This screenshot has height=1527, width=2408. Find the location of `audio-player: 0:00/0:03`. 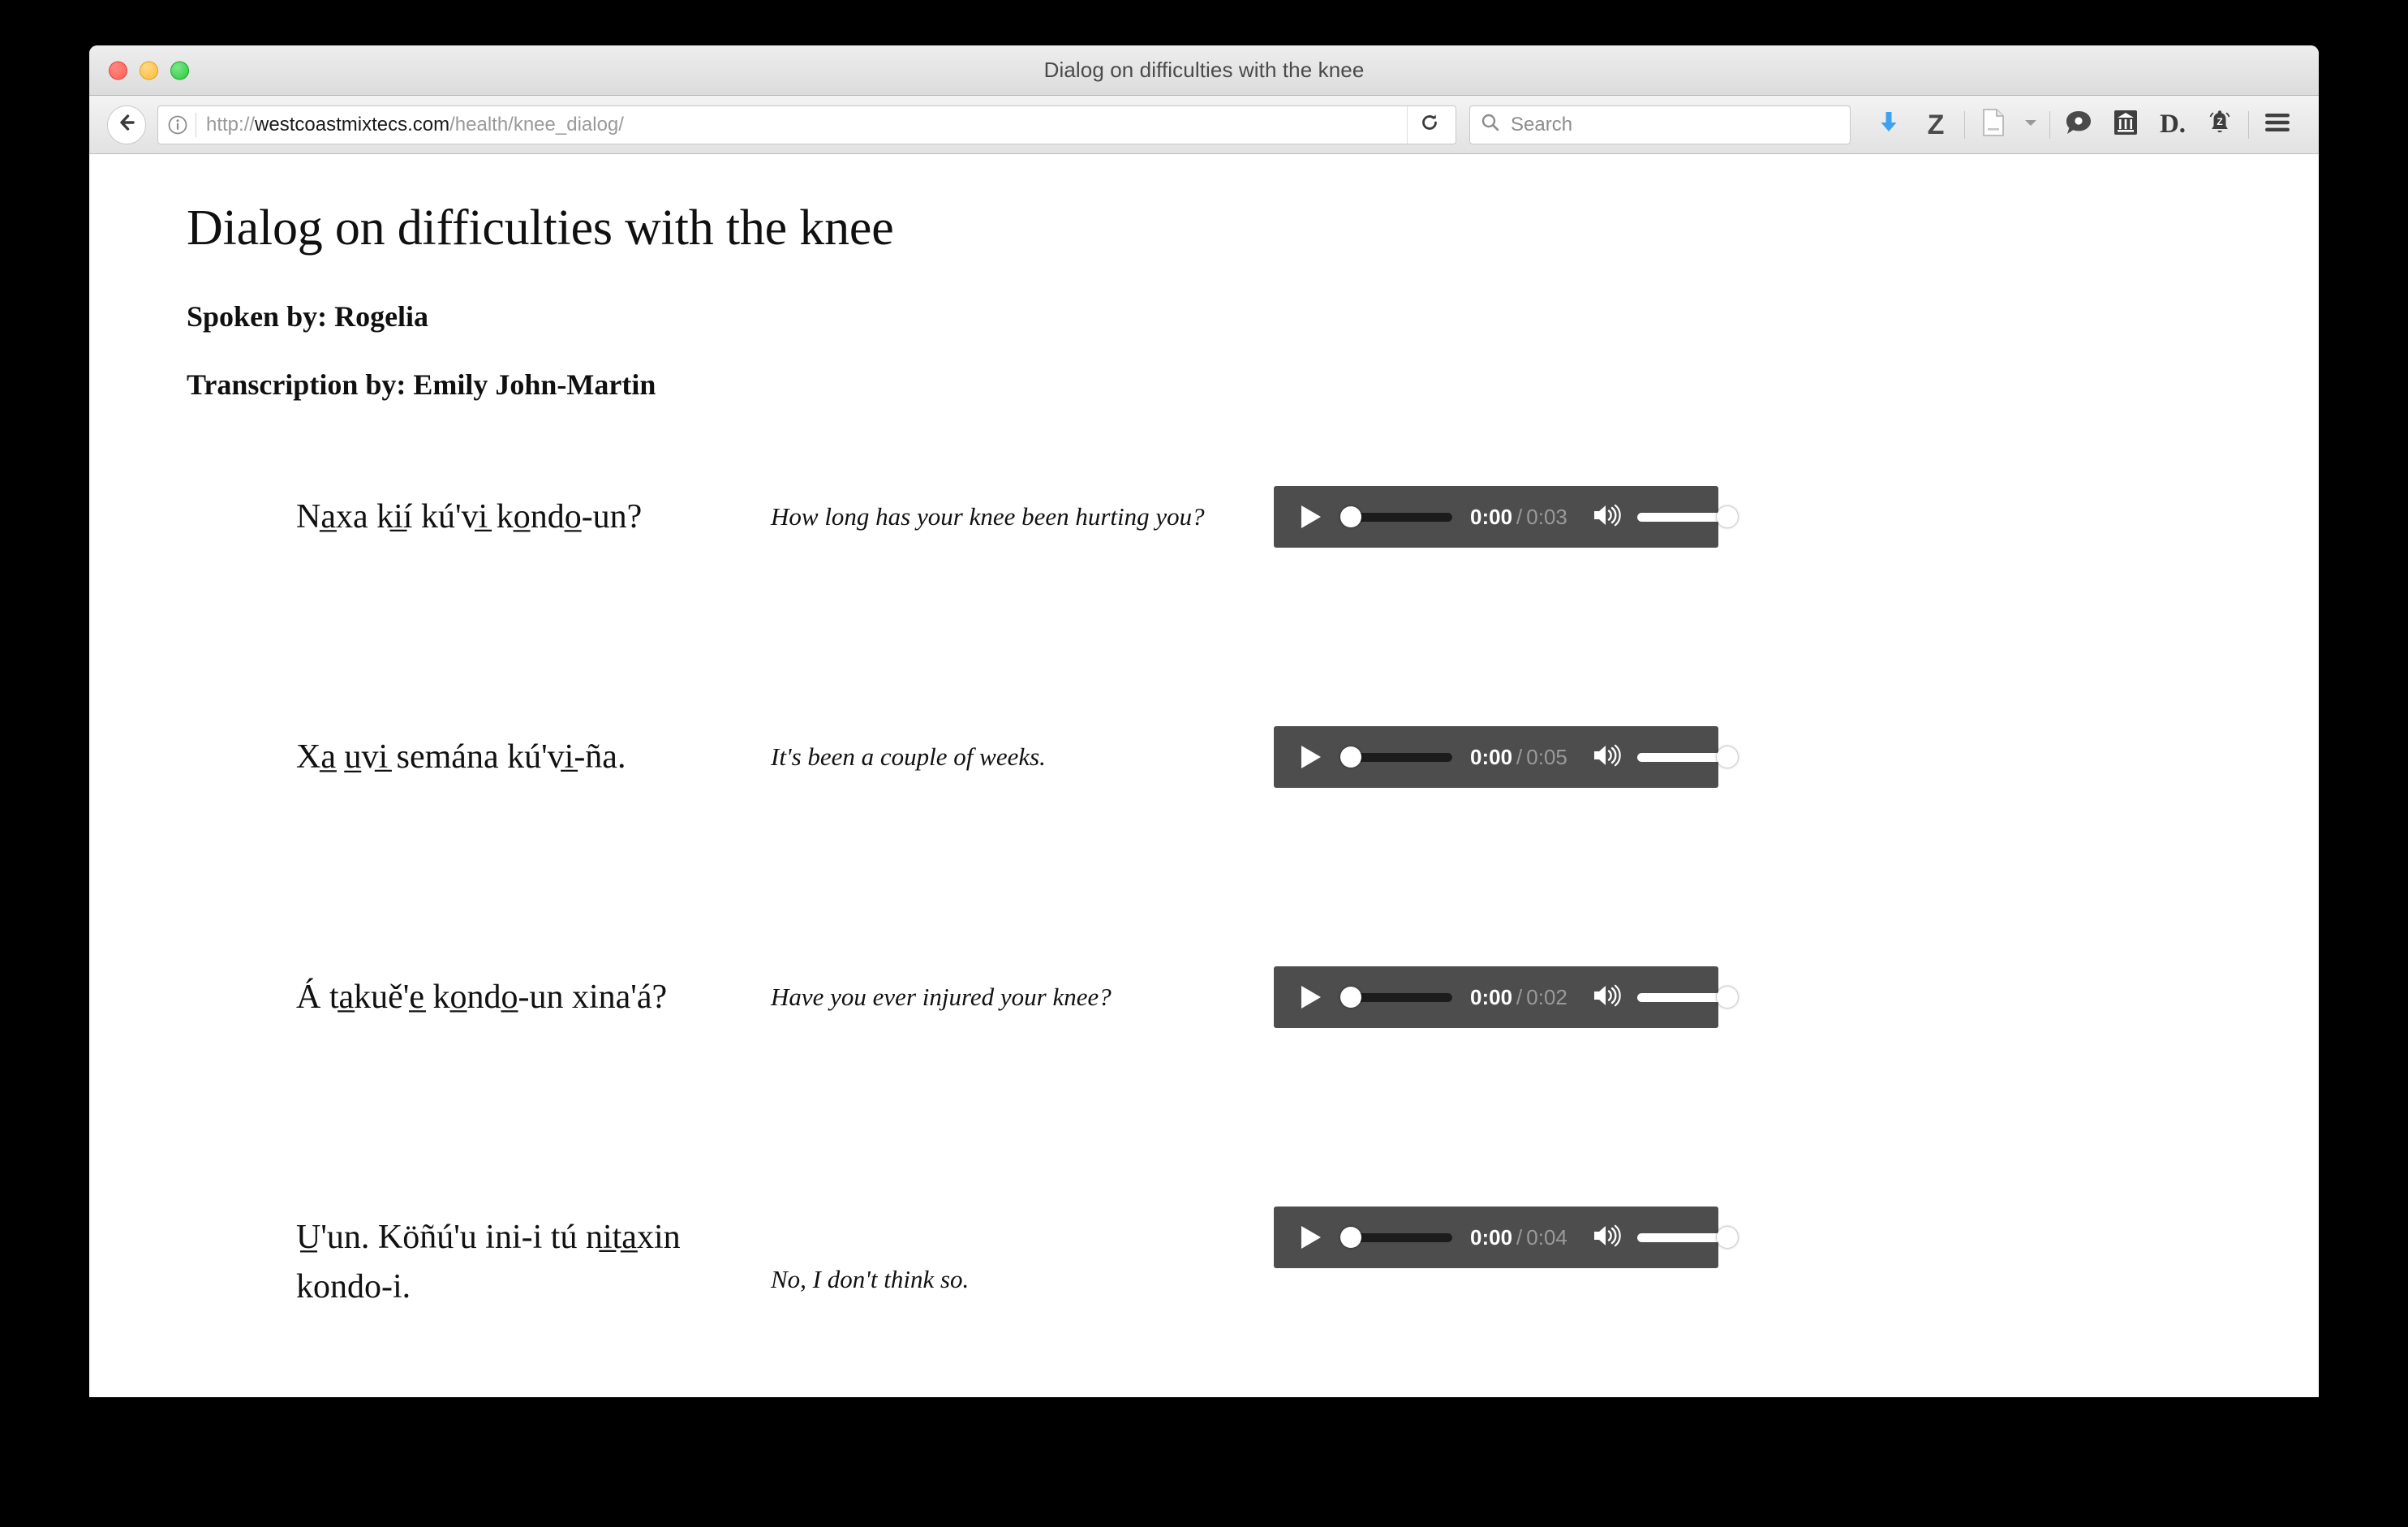

audio-player: 0:00/0:03 is located at coordinates (1506, 517).